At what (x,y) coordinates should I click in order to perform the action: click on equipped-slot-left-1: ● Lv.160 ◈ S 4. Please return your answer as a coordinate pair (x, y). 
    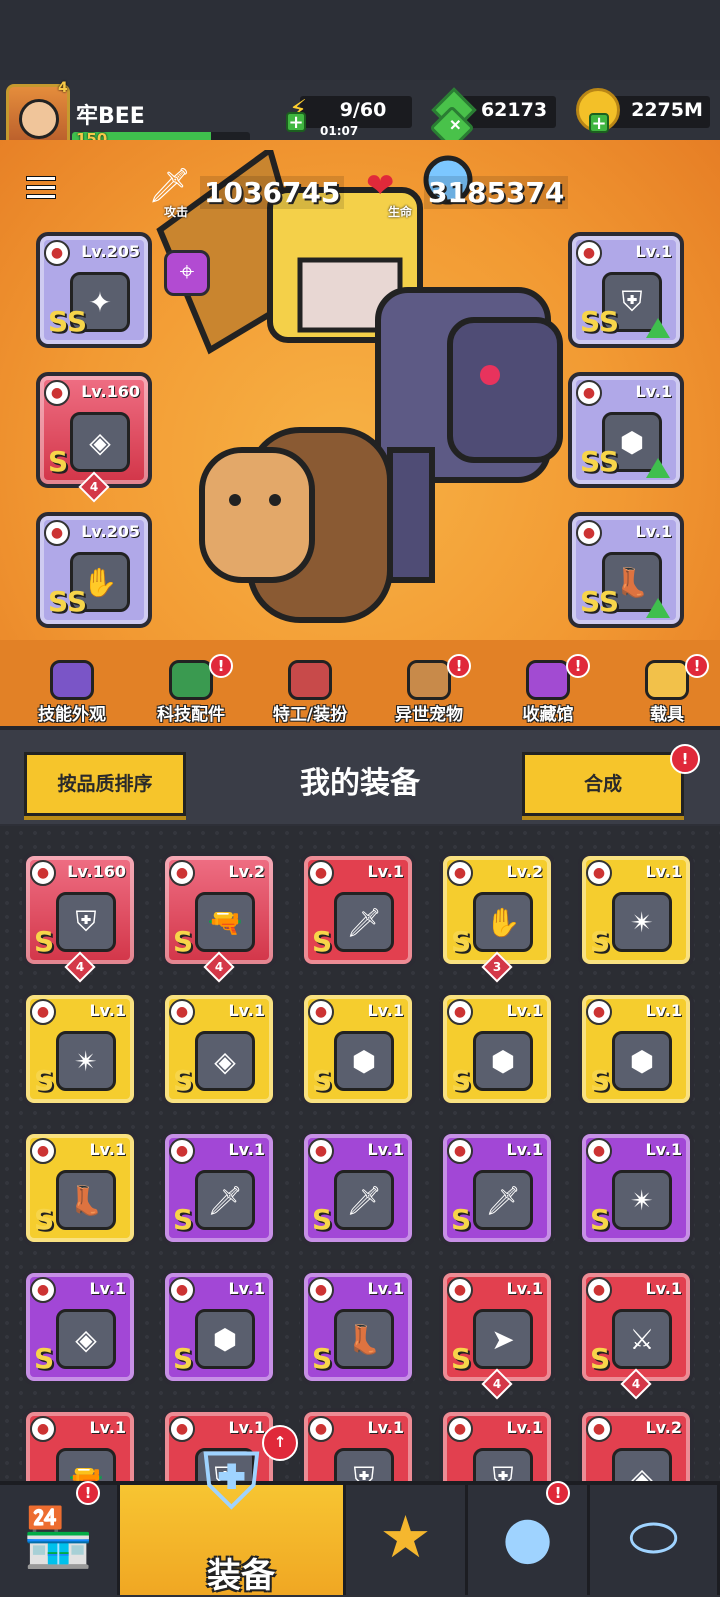
    Looking at the image, I should click on (94, 437).